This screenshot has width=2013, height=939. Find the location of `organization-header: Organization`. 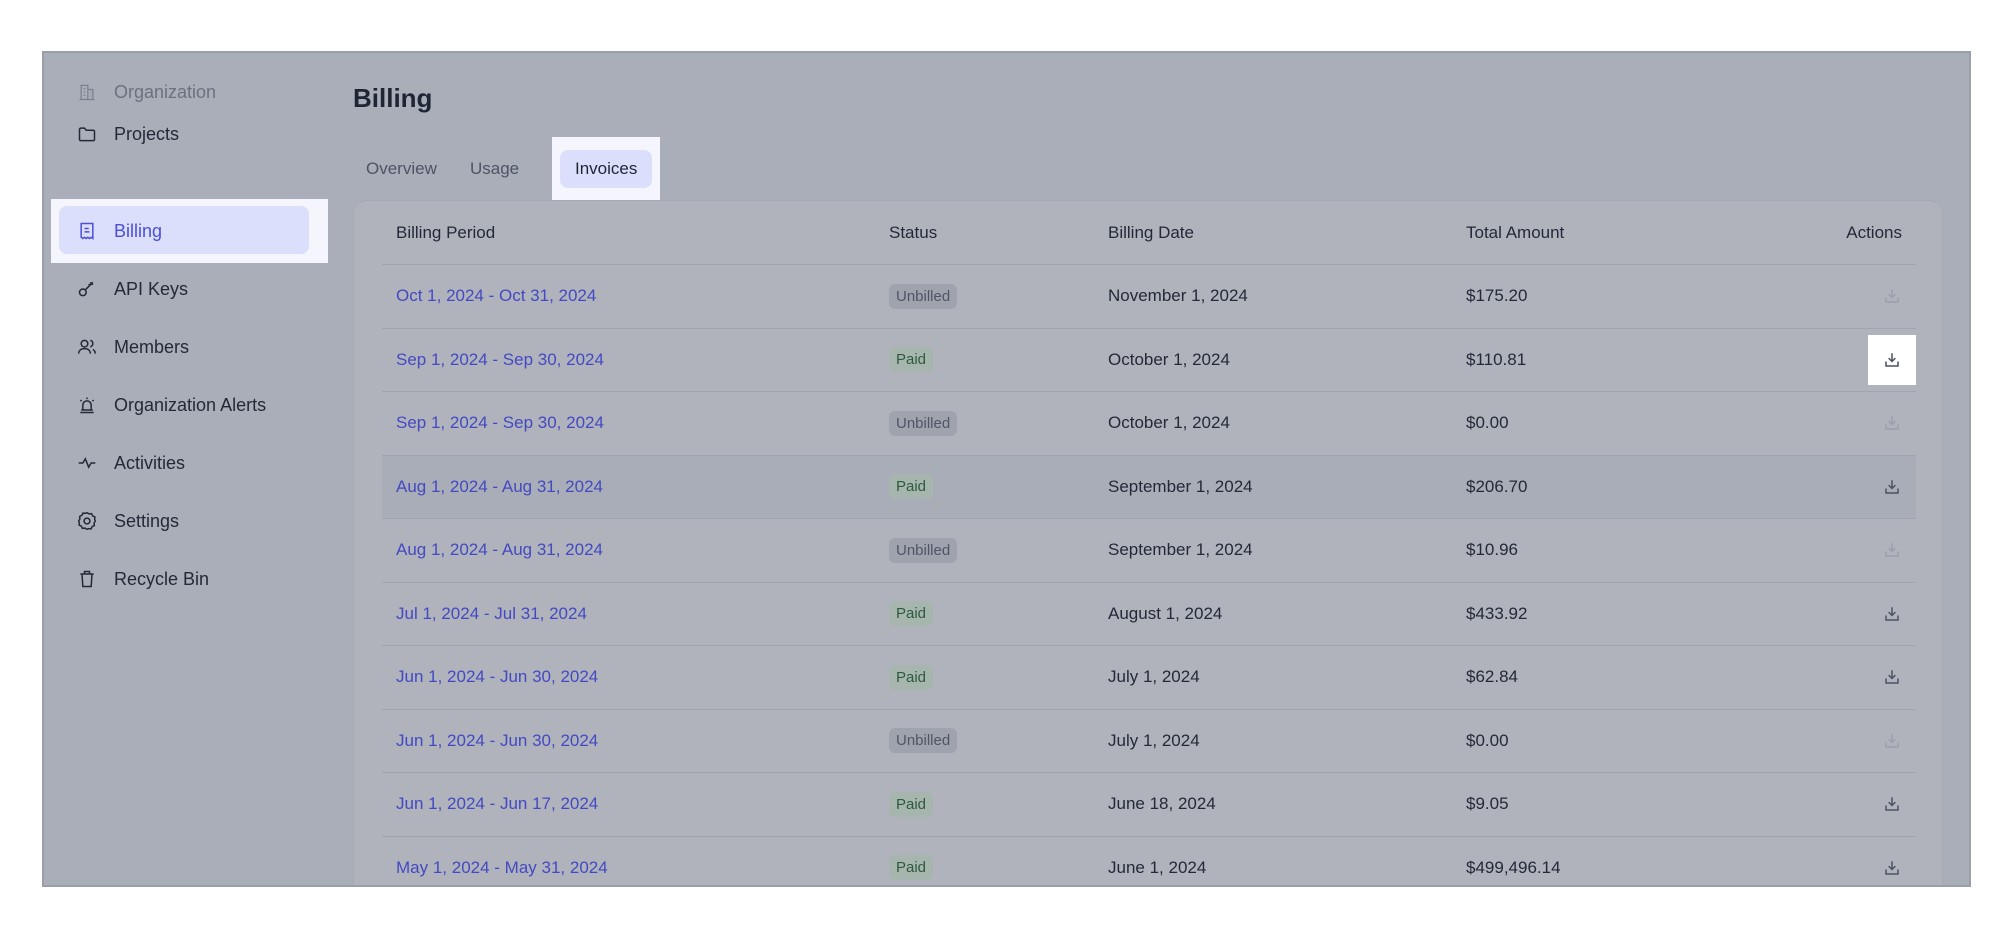

organization-header: Organization is located at coordinates (146, 92).